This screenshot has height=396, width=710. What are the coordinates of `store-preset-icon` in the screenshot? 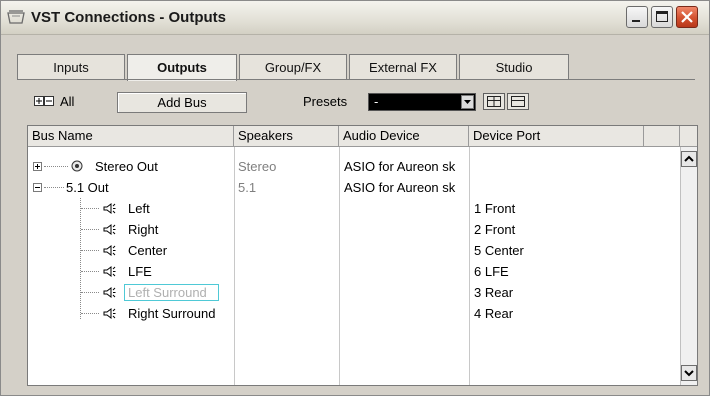 It's located at (494, 101).